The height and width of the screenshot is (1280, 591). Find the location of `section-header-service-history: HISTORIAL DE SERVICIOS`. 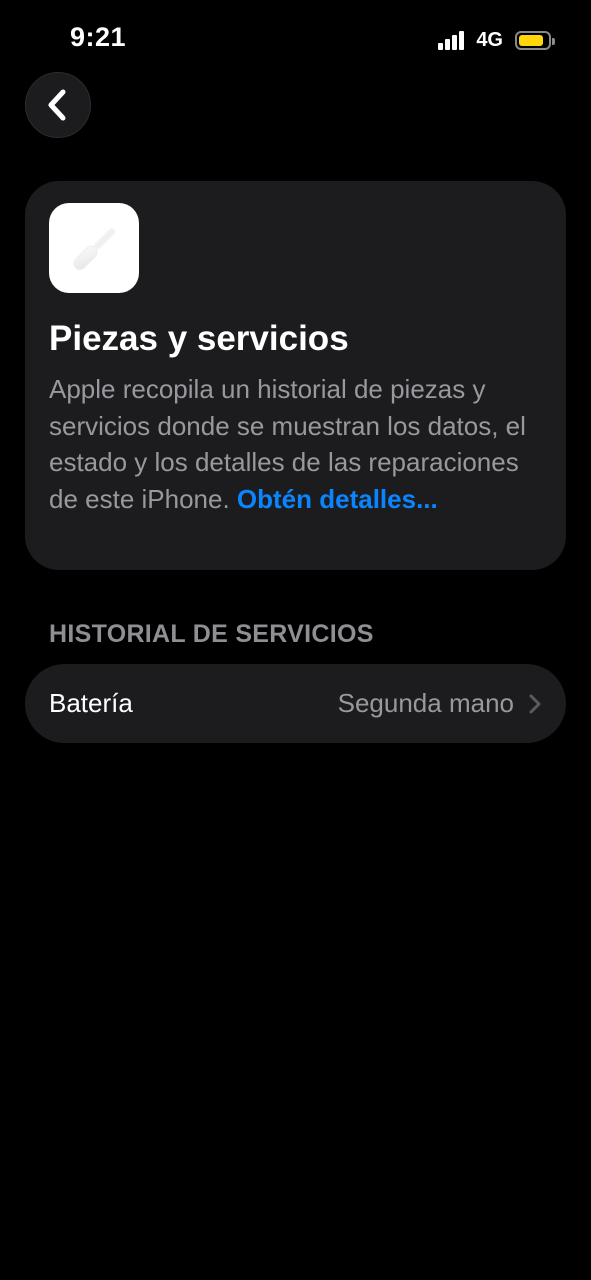

section-header-service-history: HISTORIAL DE SERVICIOS is located at coordinates (211, 634).